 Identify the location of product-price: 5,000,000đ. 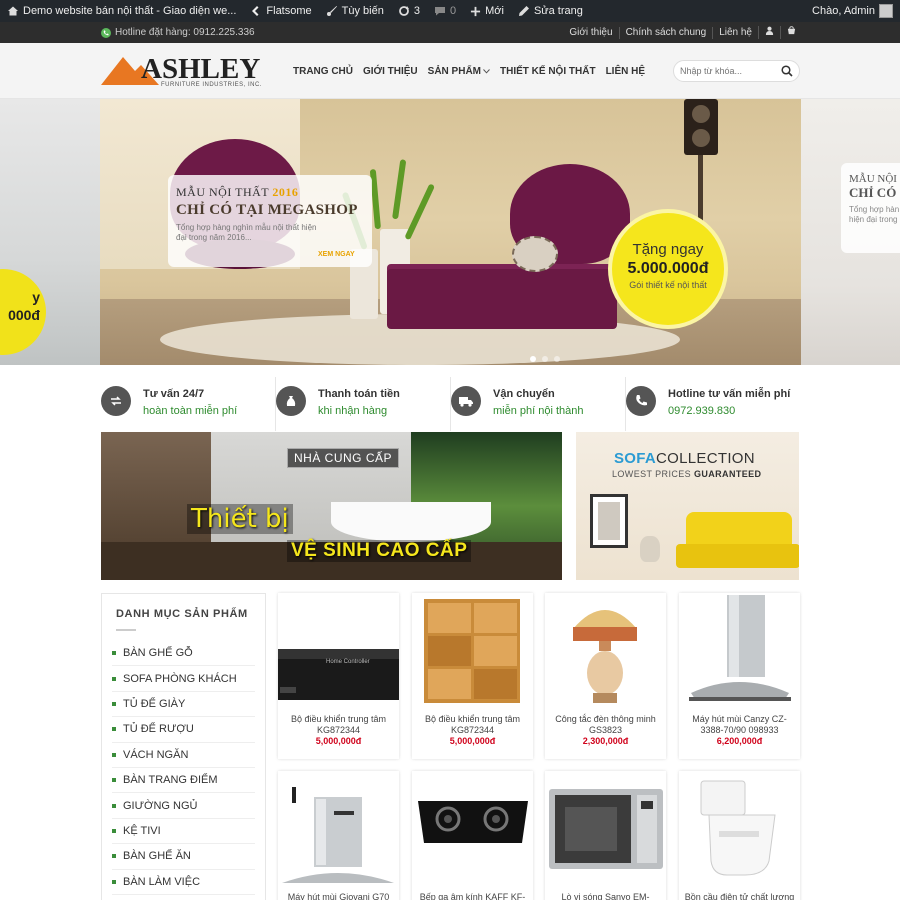
(338, 741).